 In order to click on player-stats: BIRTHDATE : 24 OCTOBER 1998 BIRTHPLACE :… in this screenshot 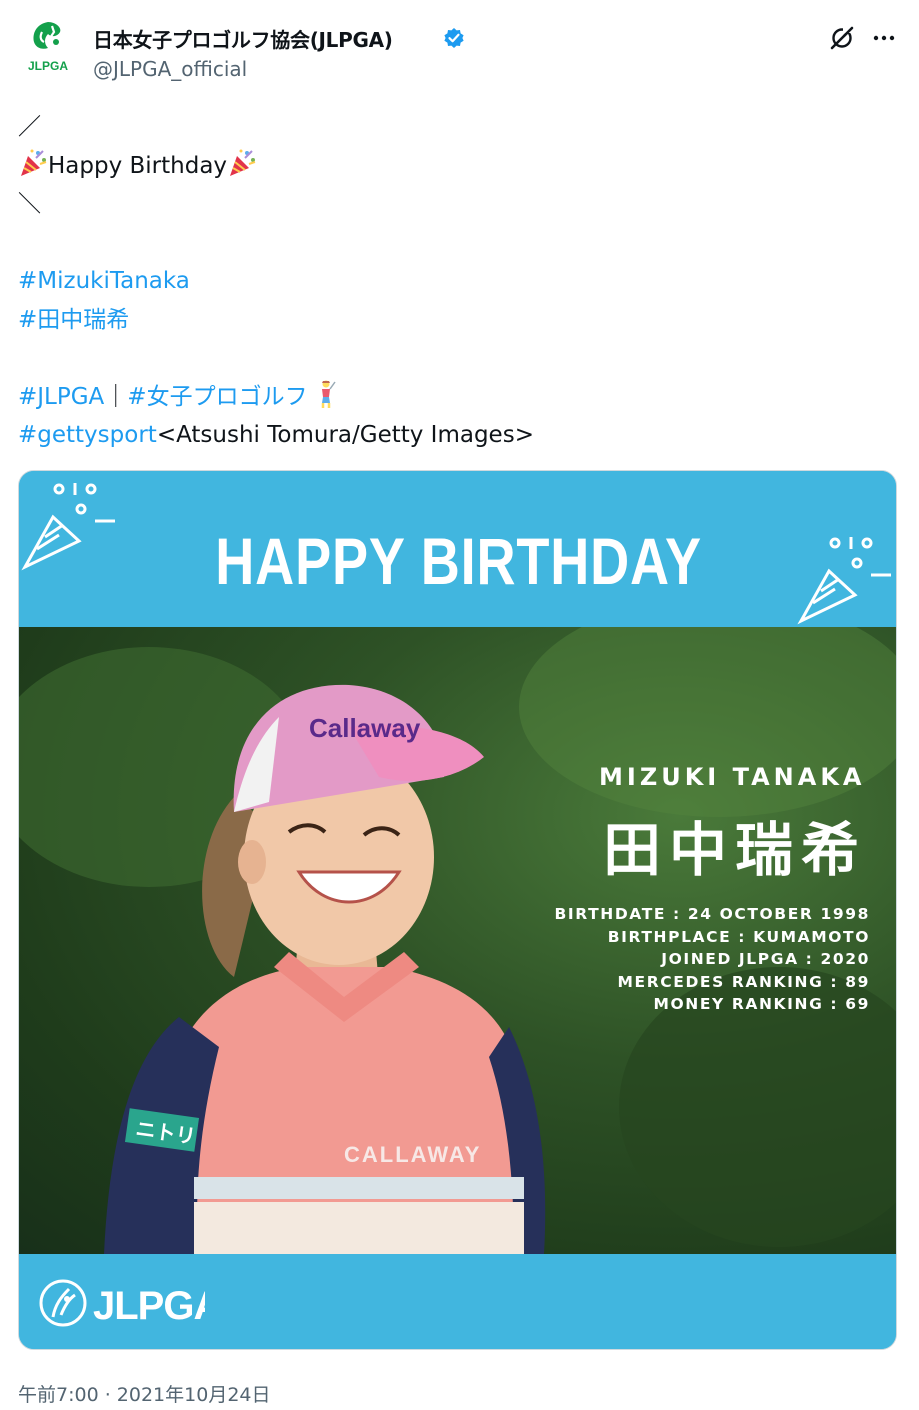, I will do `click(712, 959)`.